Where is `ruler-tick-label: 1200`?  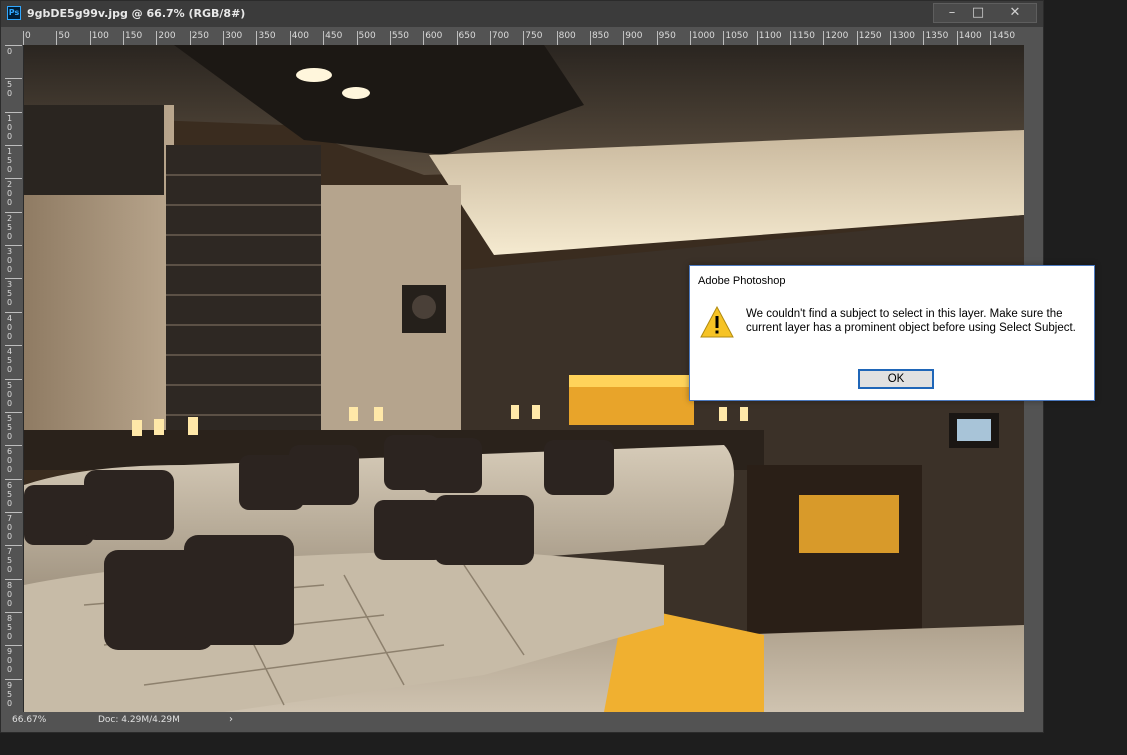
ruler-tick-label: 1200 is located at coordinates (837, 36).